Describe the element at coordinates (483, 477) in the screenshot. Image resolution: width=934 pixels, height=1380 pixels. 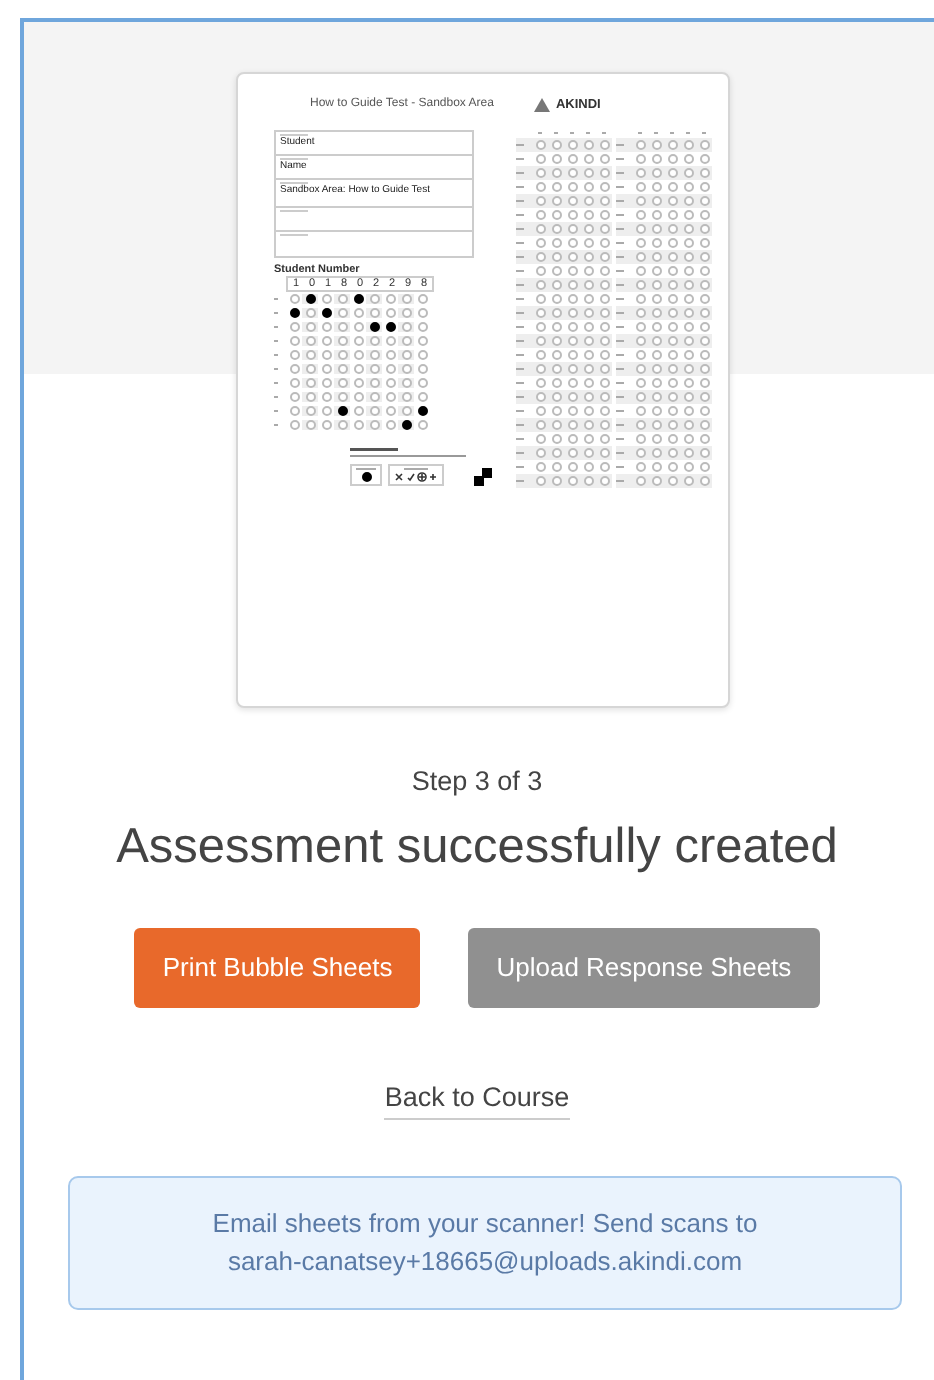
I see `corner-marks-drawing` at that location.